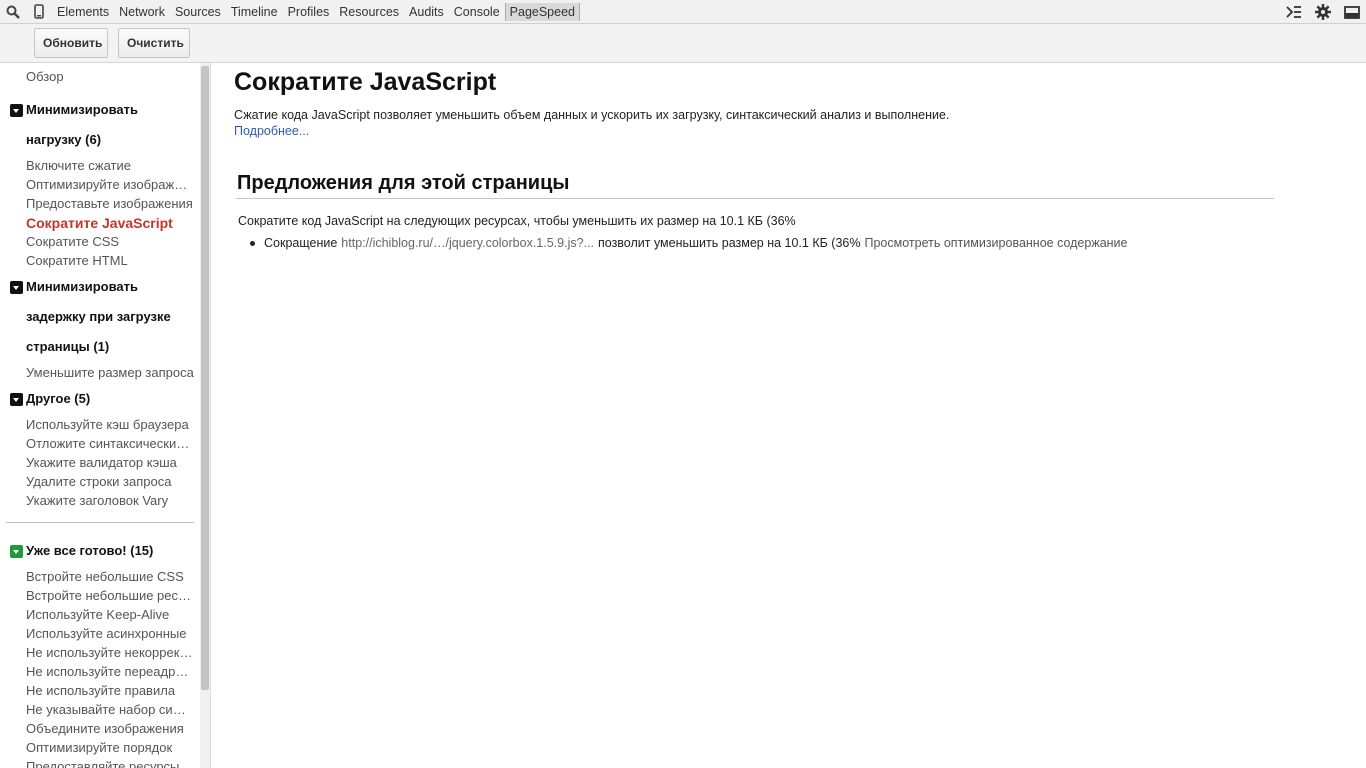  Describe the element at coordinates (1322, 12) in the screenshot. I see `gear-icon` at that location.